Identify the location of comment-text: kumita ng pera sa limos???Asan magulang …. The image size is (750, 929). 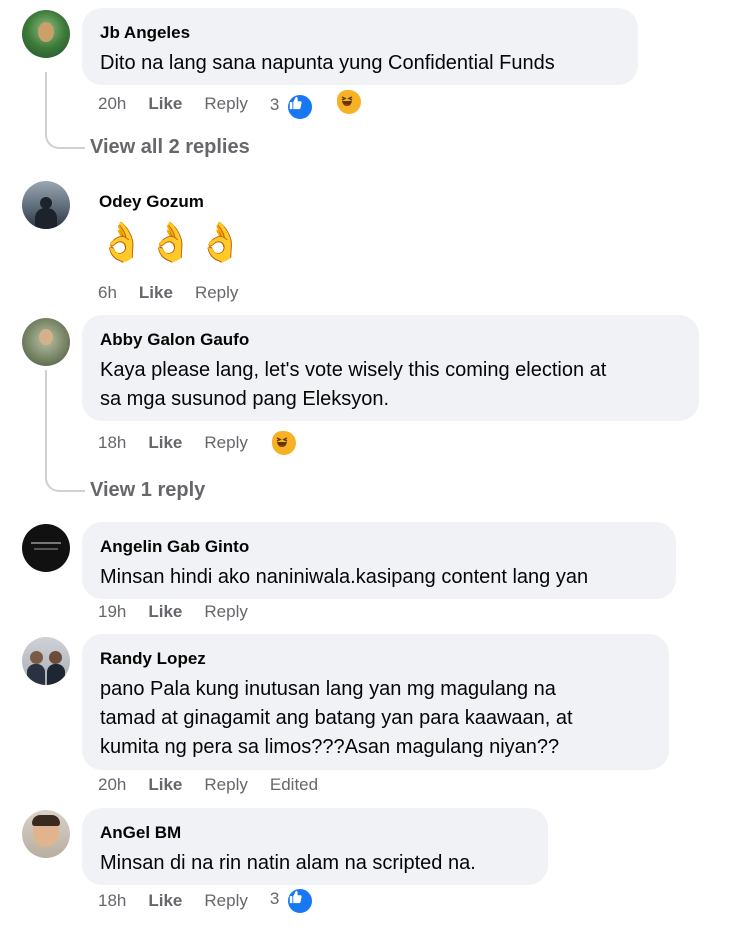
(330, 747).